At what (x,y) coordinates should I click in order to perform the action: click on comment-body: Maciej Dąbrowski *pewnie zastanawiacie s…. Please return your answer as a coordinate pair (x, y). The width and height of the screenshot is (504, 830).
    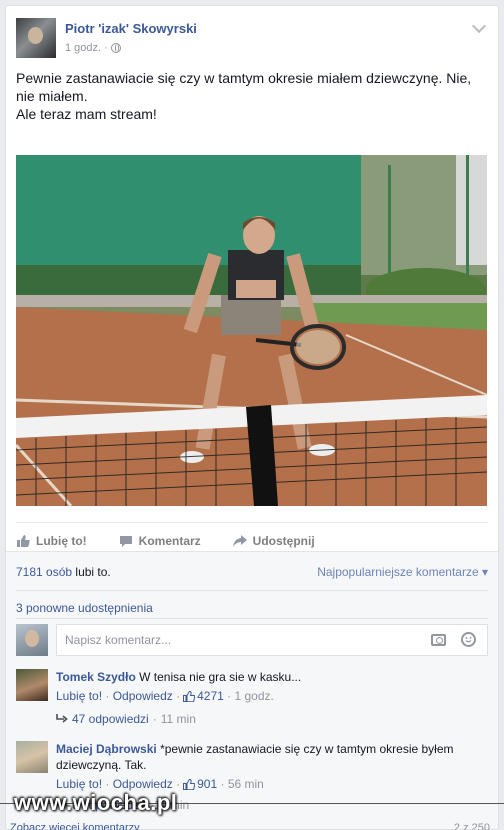
    Looking at the image, I should click on (272, 766).